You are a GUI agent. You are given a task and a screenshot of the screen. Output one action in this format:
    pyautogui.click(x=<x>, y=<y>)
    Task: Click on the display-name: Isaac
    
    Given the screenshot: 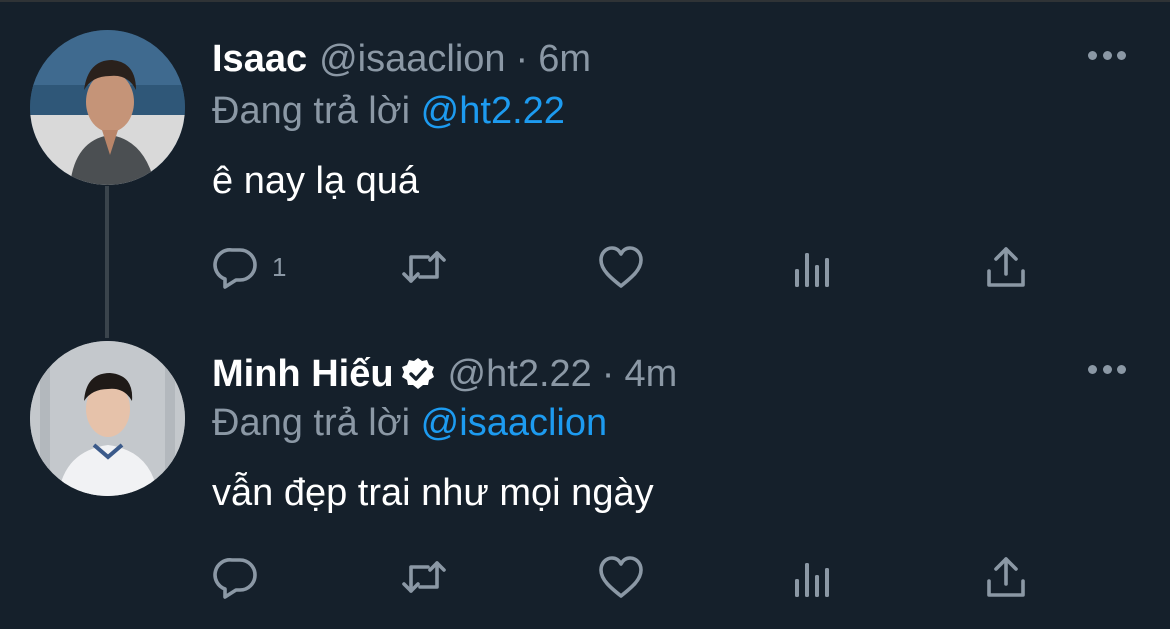 What is the action you would take?
    pyautogui.click(x=259, y=59)
    